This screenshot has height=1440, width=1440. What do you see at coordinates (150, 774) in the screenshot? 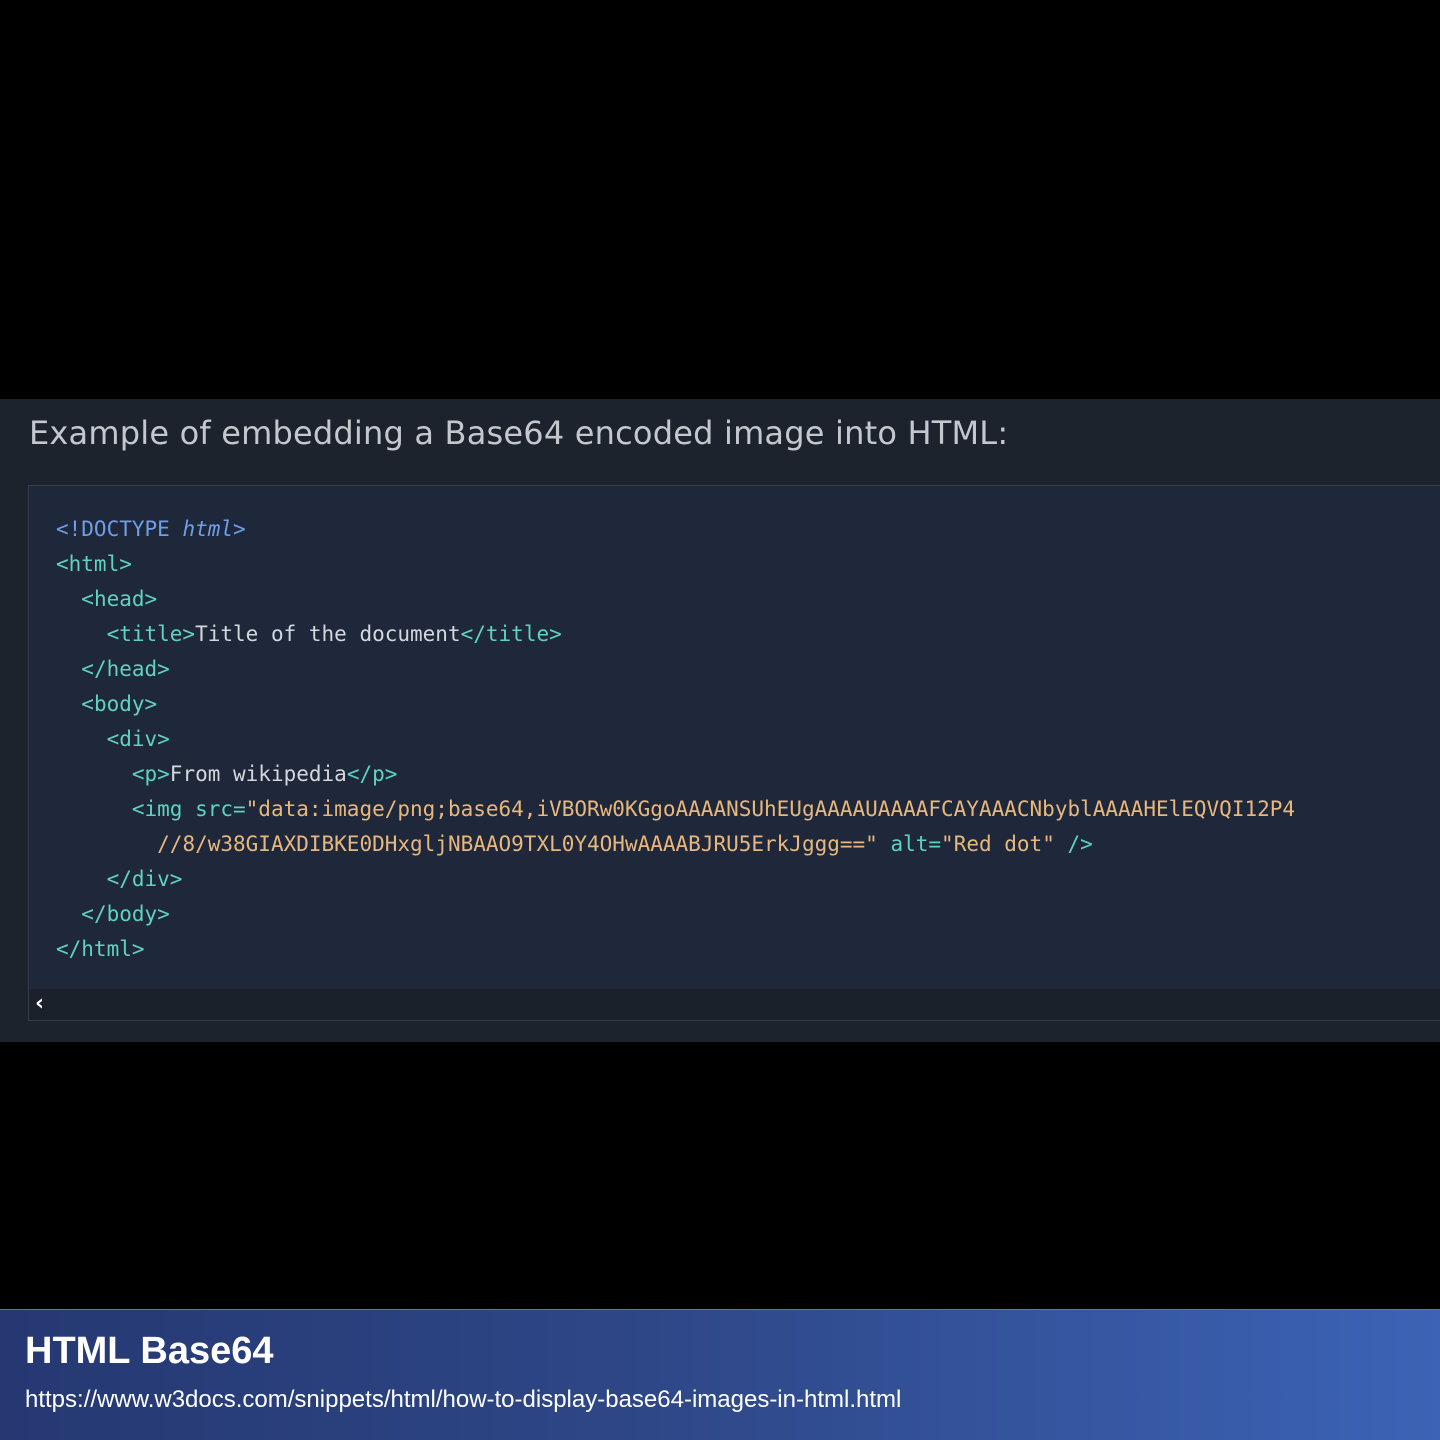
I see `code-token: <p>` at bounding box center [150, 774].